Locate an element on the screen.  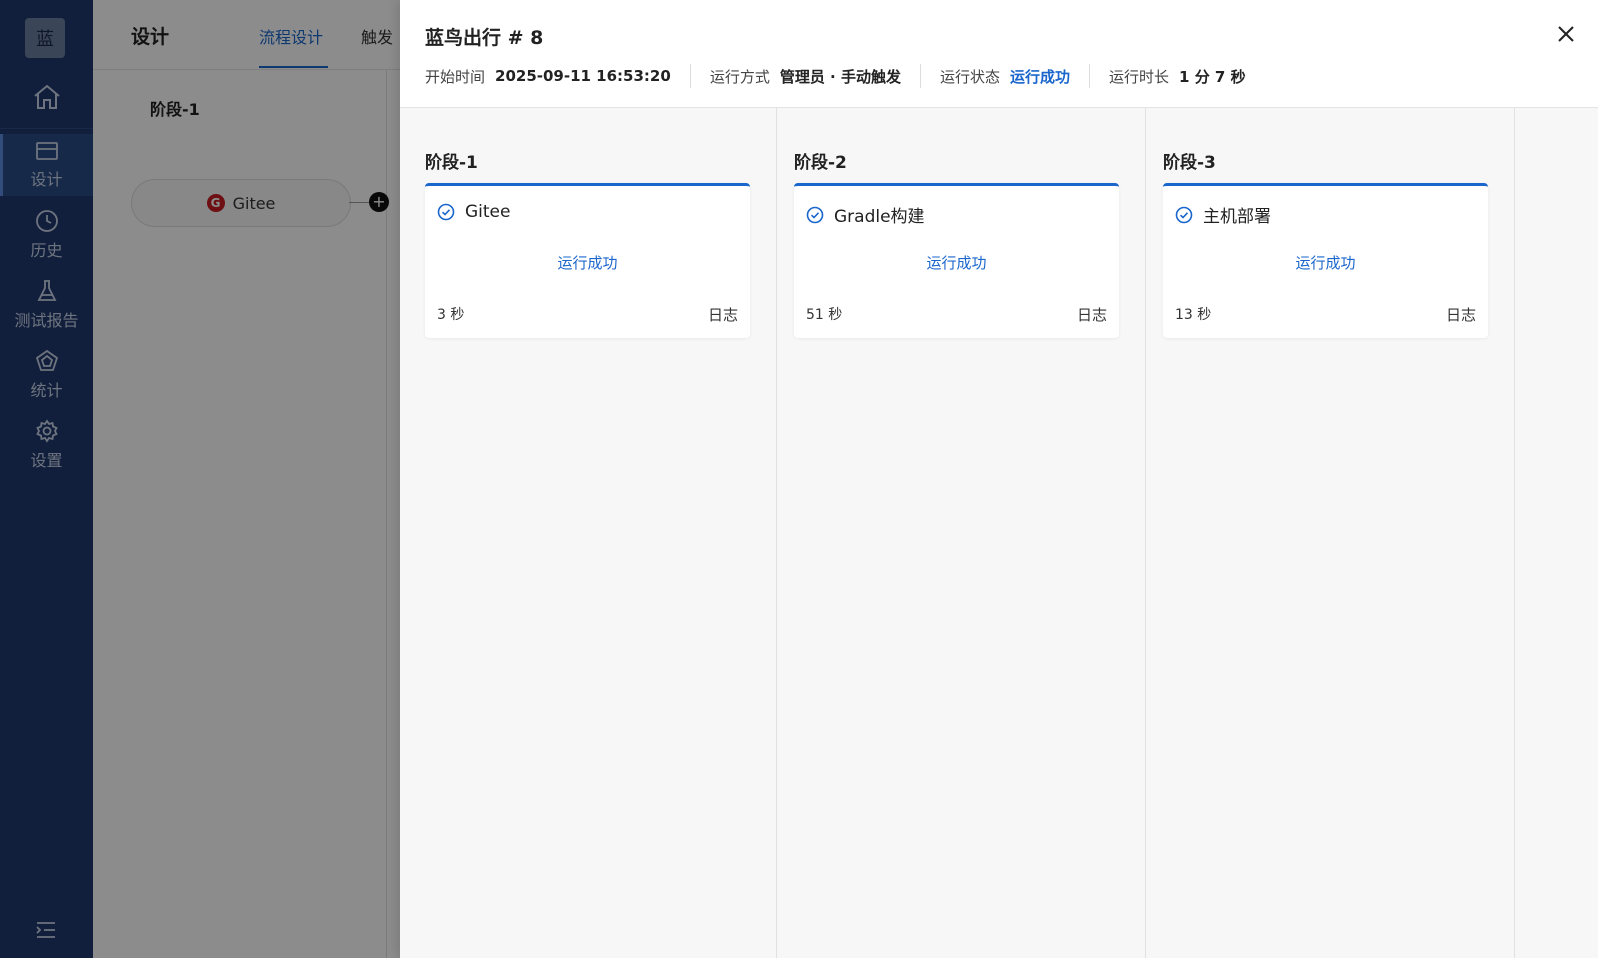
job-header: Gradle构建 is located at coordinates (865, 214).